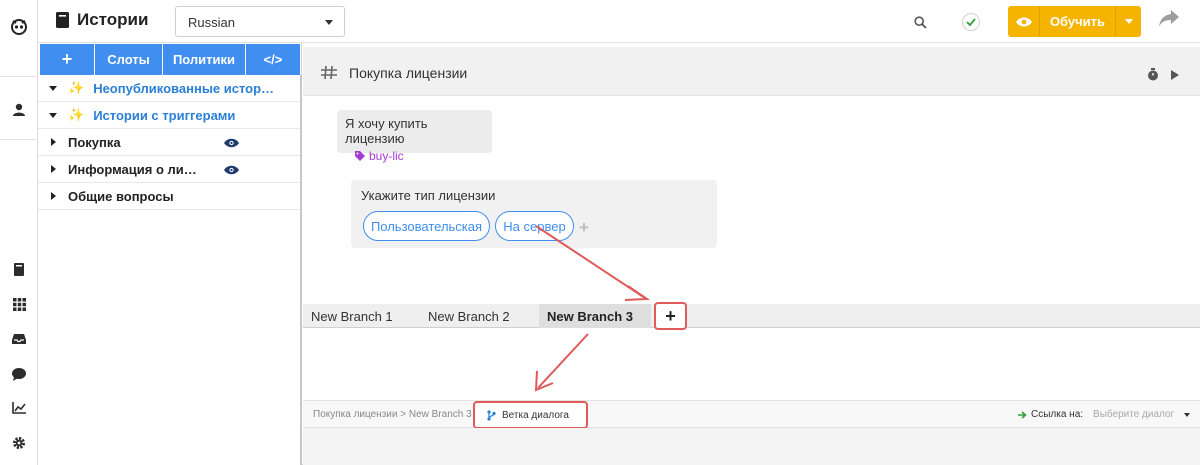 Image resolution: width=1200 pixels, height=465 pixels. I want to click on sidebar-item-label: Общие вопросы, so click(121, 196).